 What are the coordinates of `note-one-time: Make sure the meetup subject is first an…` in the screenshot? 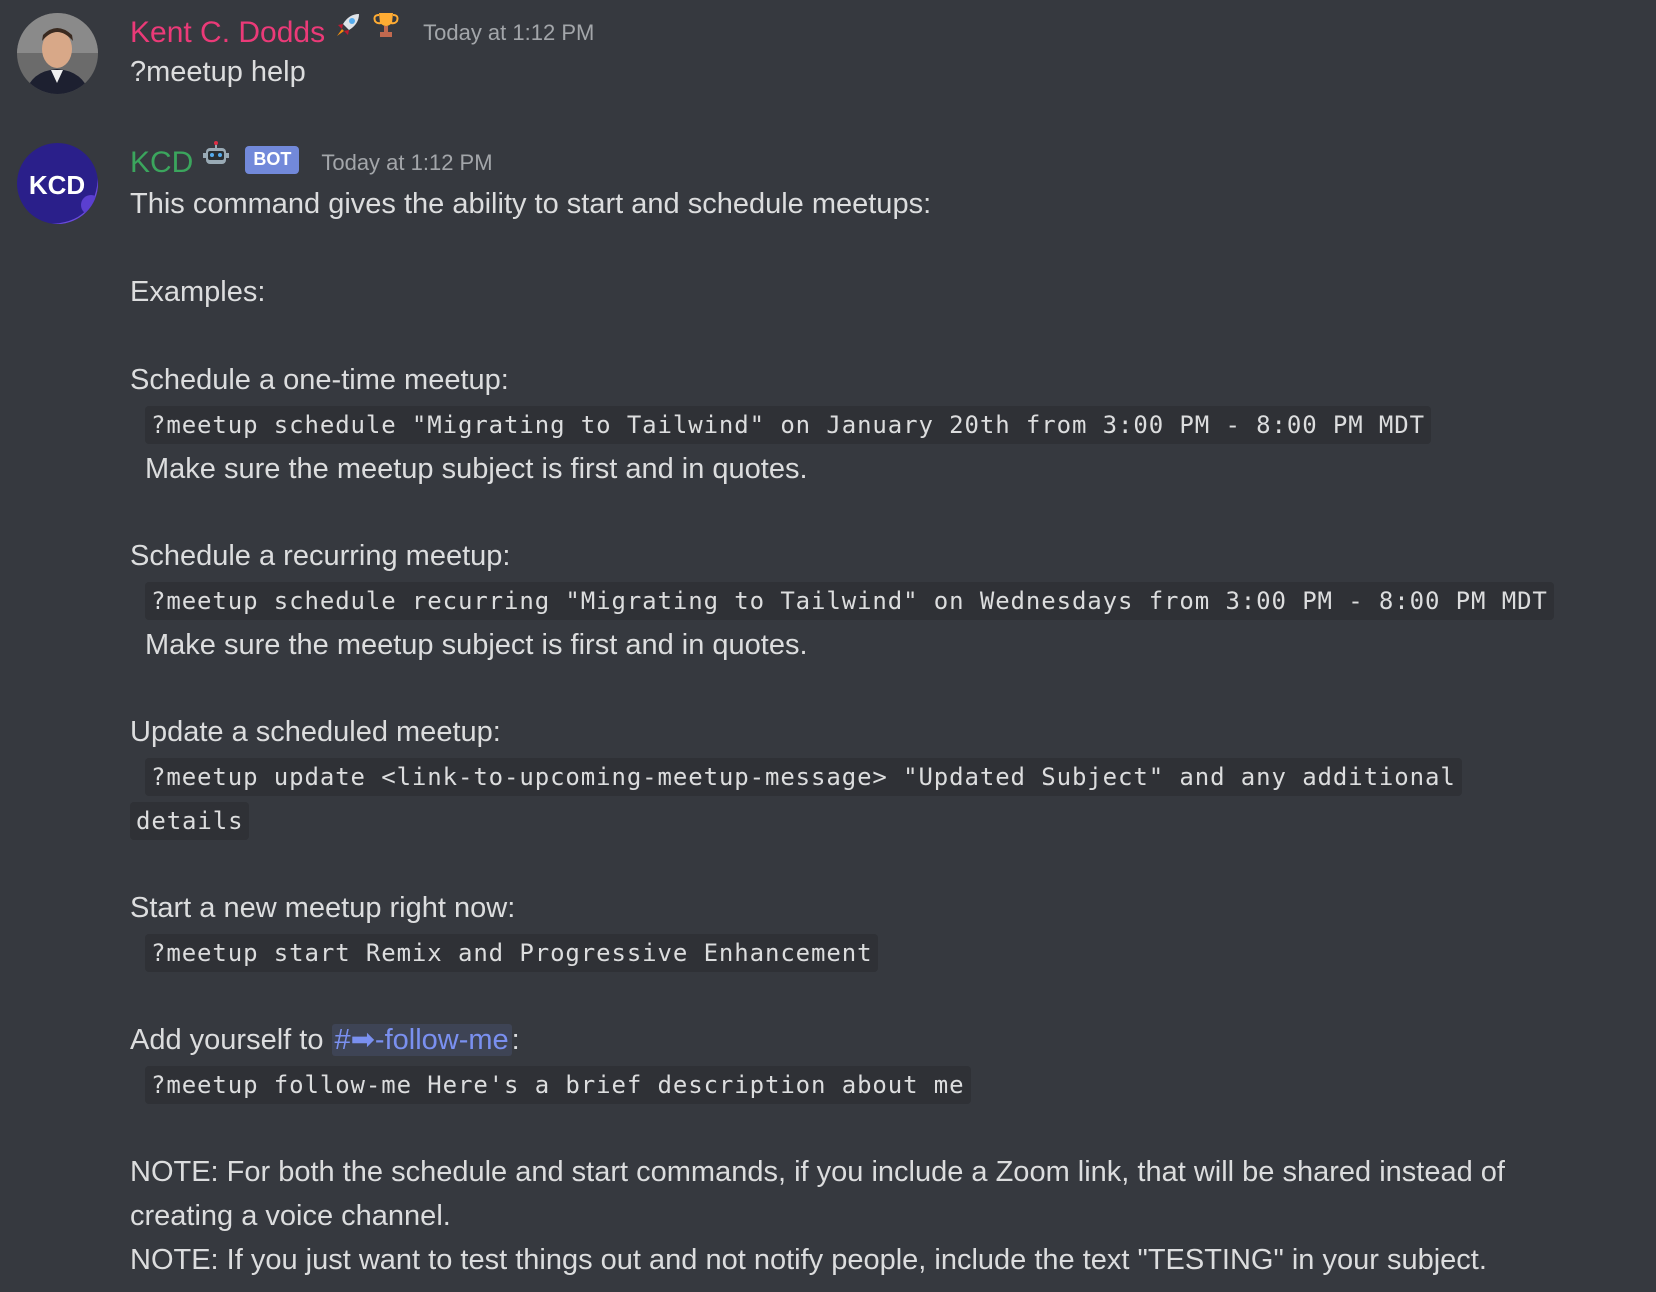 It's located at (476, 469).